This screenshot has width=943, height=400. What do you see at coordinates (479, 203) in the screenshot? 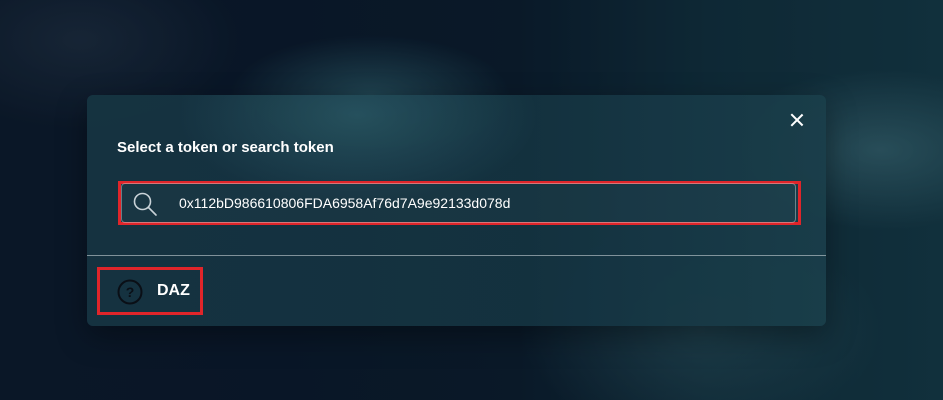
I see `search-input` at bounding box center [479, 203].